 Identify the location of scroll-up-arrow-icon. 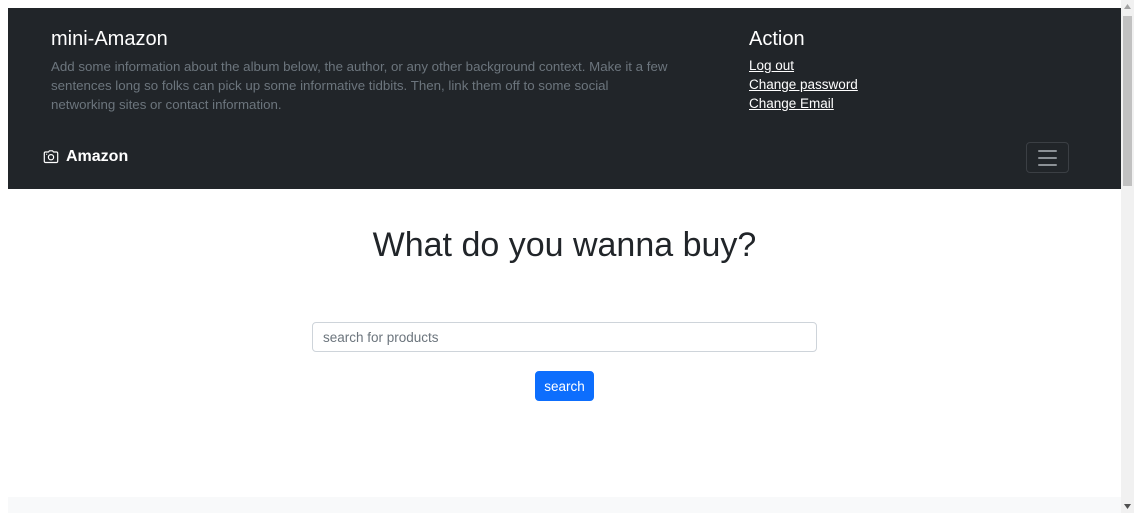
(1127, 6).